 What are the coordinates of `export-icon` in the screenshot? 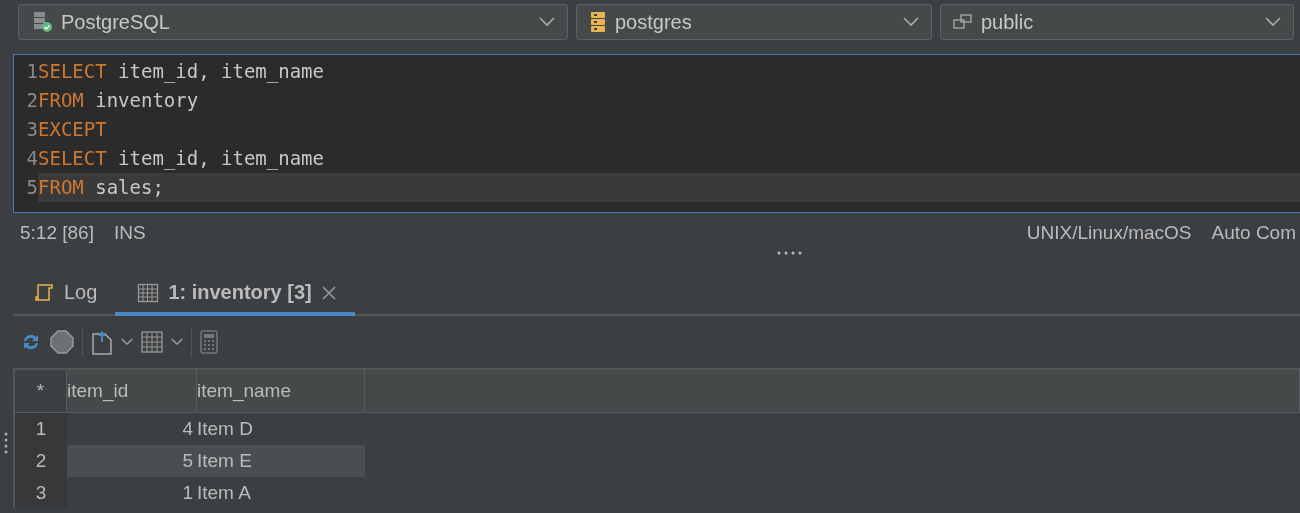 It's located at (102, 342).